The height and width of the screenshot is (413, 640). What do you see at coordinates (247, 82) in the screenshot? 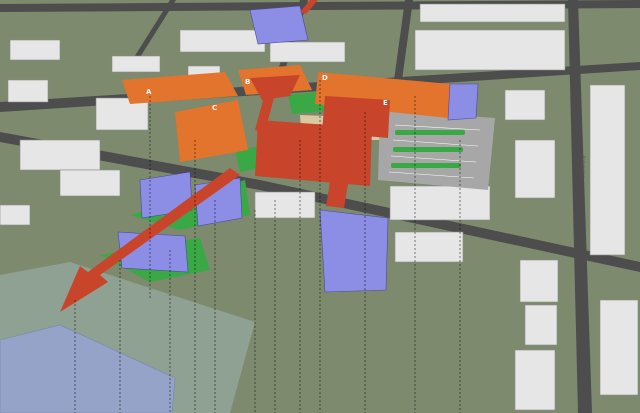
I see `building-b-label: B` at bounding box center [247, 82].